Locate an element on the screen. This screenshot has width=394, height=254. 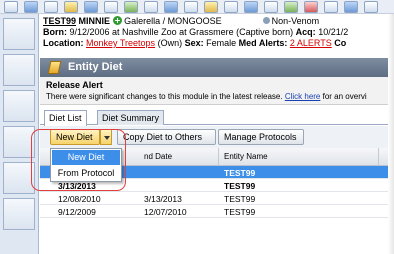
cell-start: 9/12/2009 is located at coordinates (77, 212).